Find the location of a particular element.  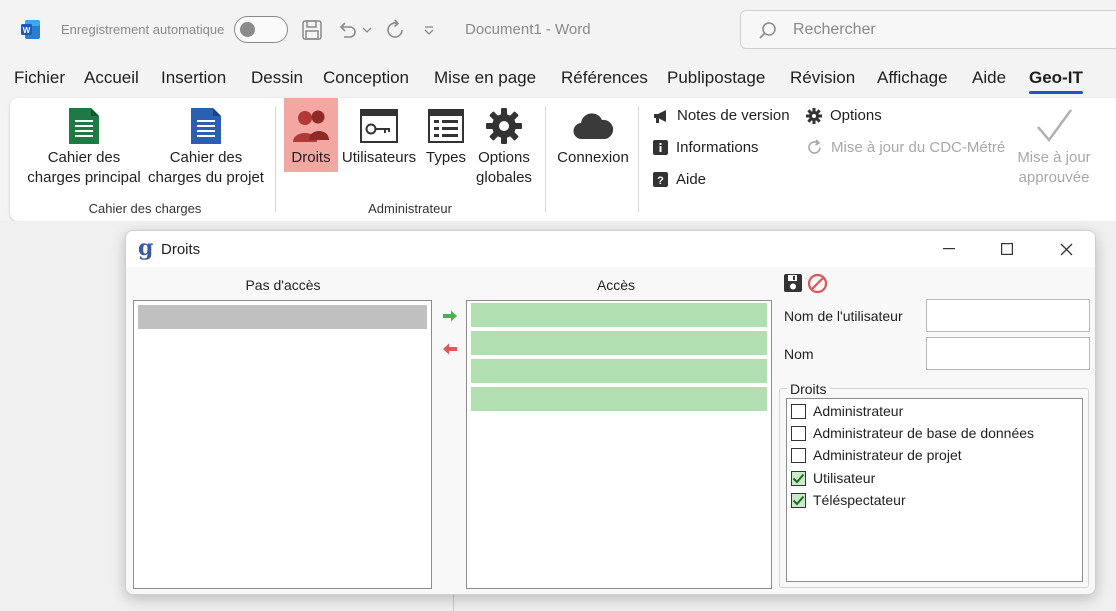

aide-button: ? Aide is located at coordinates (679, 179).